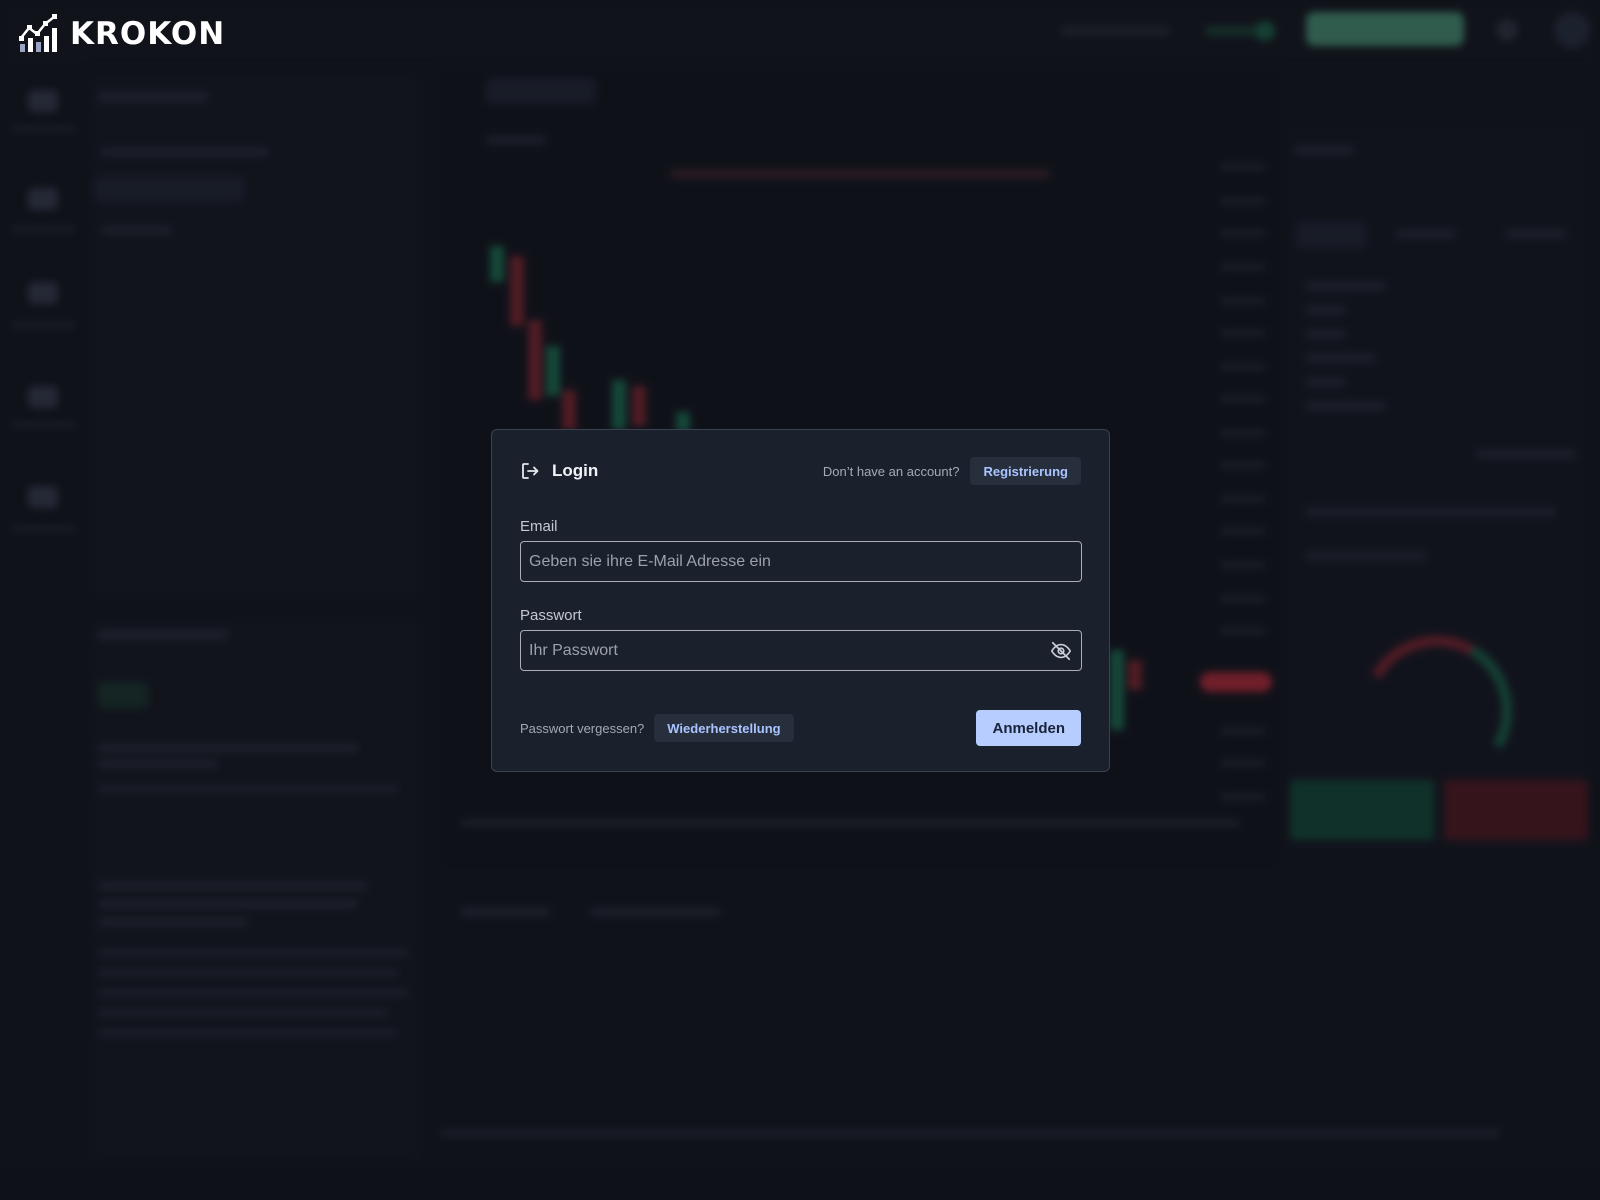 Image resolution: width=1600 pixels, height=1200 pixels. Describe the element at coordinates (891, 471) in the screenshot. I see `signup-prompt: Don’t have an account?` at that location.